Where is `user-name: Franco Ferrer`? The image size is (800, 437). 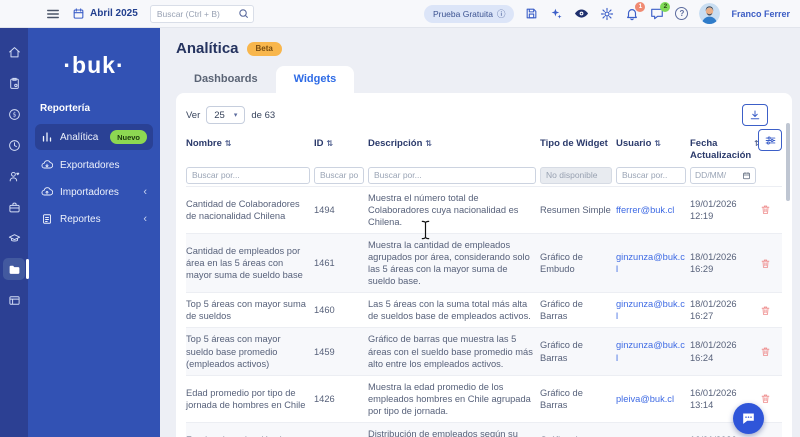
user-name: Franco Ferrer is located at coordinates (760, 14).